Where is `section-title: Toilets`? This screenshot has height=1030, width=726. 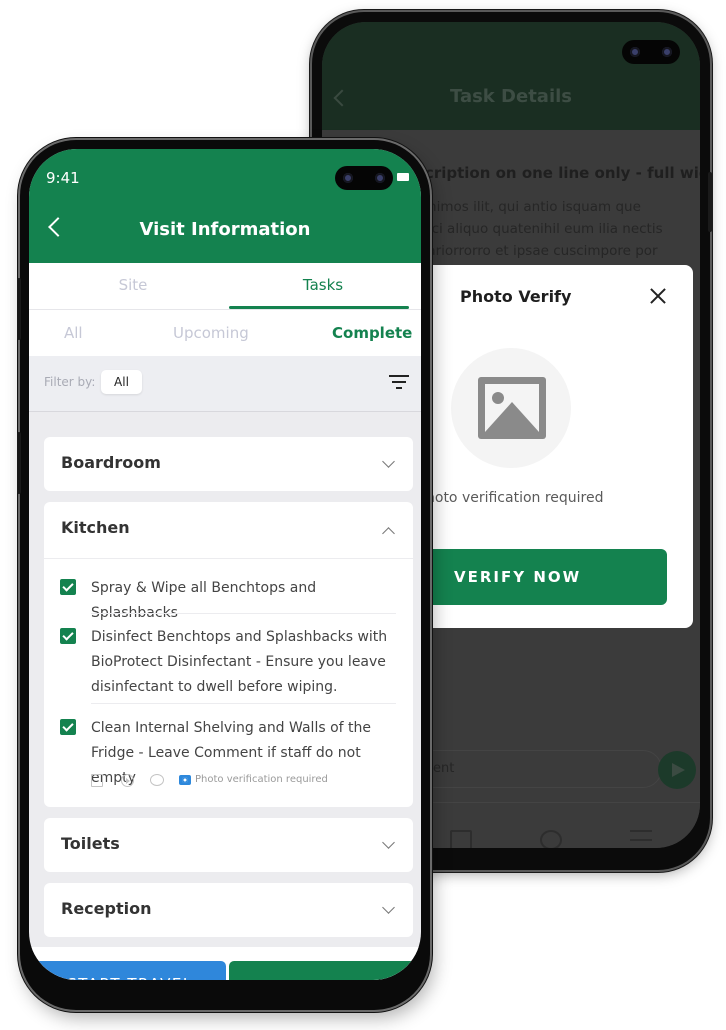 section-title: Toilets is located at coordinates (90, 843).